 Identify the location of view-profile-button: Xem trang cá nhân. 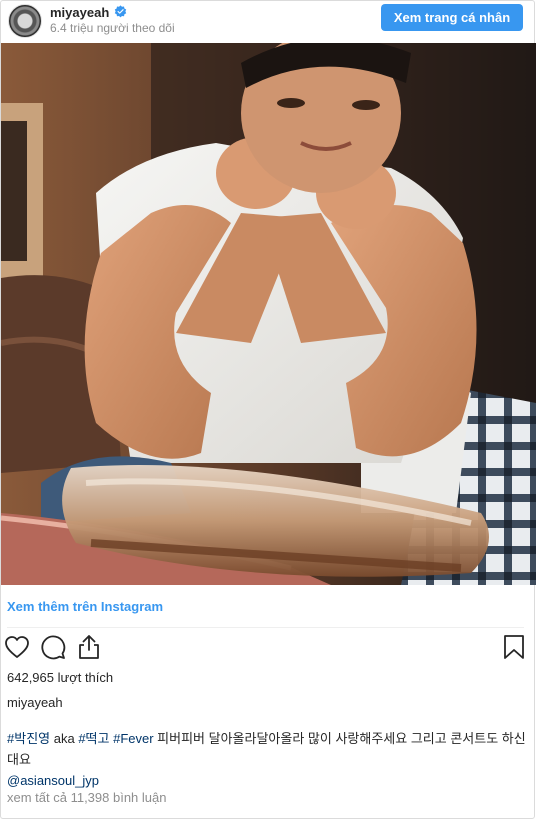
(452, 17).